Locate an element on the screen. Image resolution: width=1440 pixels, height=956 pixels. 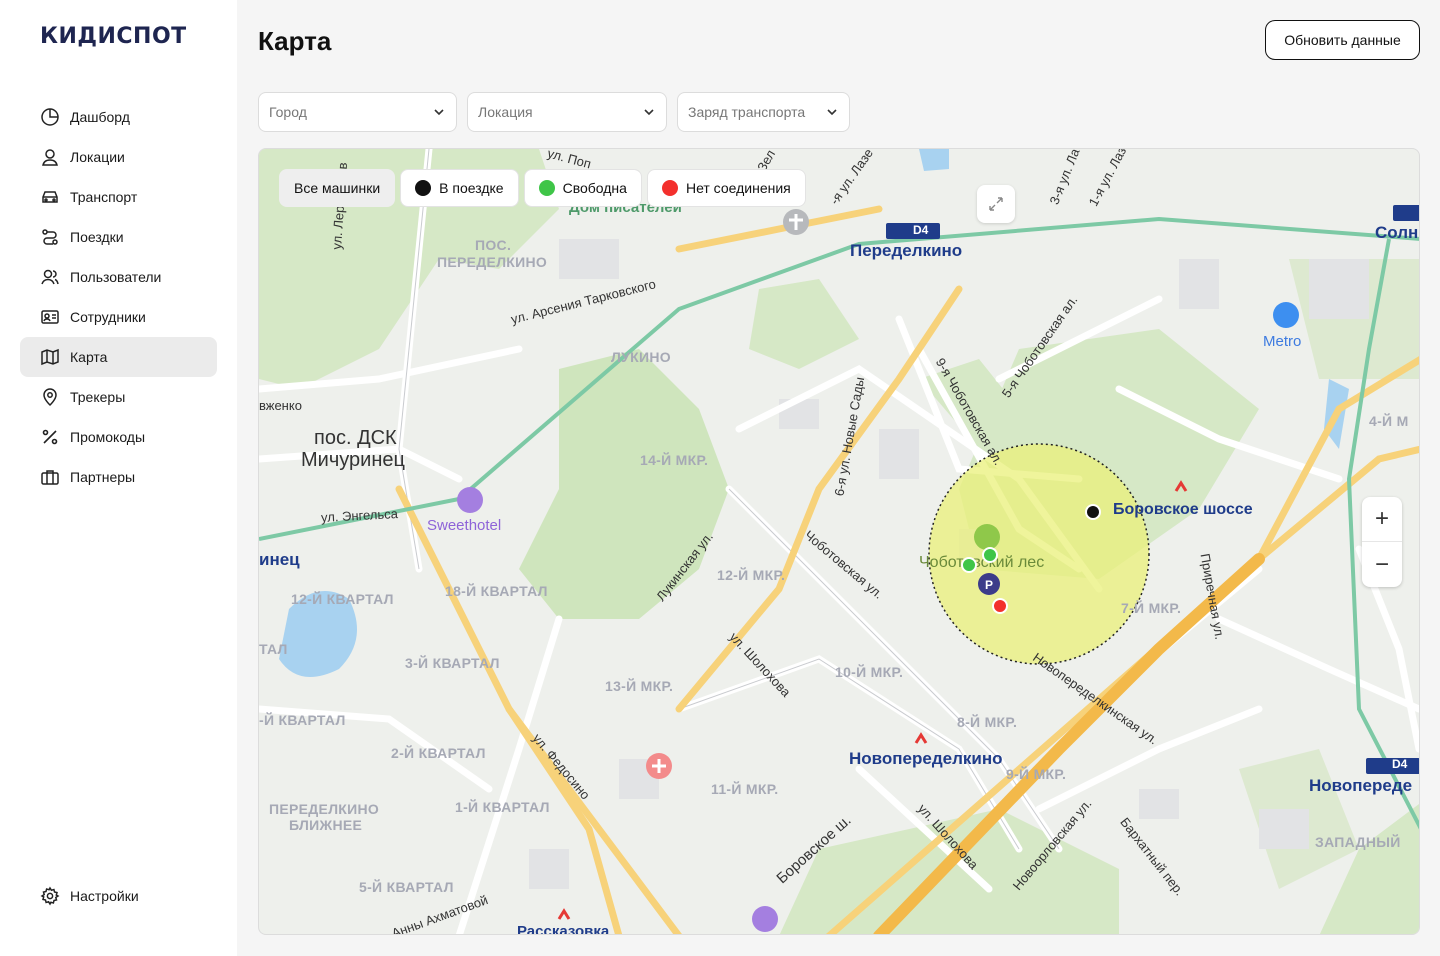
district-2-kvartal: 2-Й КВАРТАЛ is located at coordinates (438, 753).